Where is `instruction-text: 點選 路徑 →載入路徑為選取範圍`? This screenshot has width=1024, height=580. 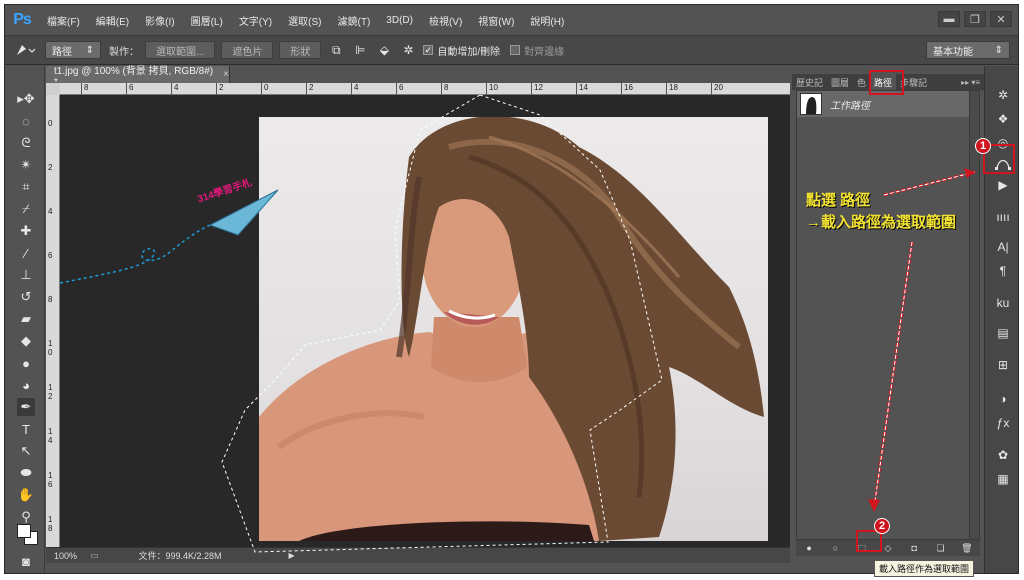
instruction-text: 點選 路徑 →載入路徑為選取範圍 is located at coordinates (881, 212).